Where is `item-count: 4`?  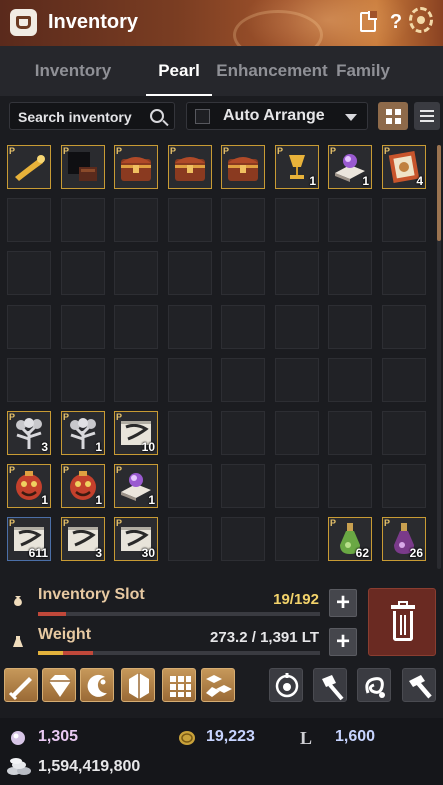
item-count: 4 is located at coordinates (419, 181).